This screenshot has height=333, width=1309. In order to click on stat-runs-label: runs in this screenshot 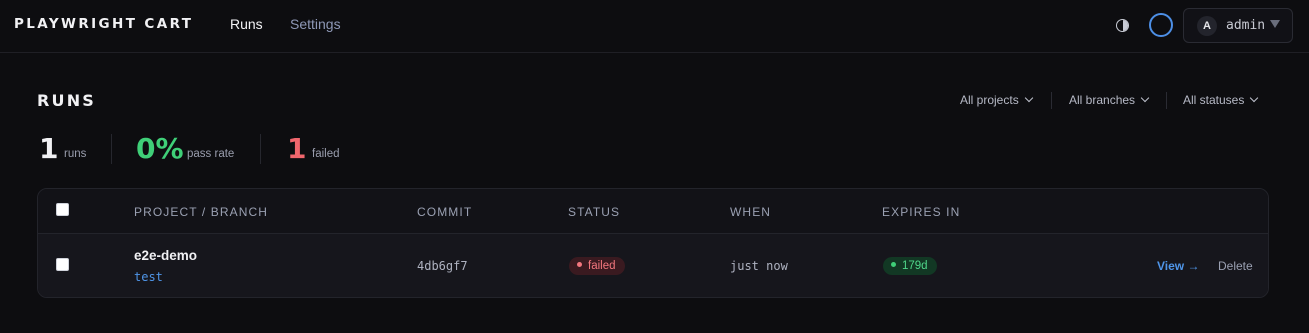, I will do `click(75, 154)`.